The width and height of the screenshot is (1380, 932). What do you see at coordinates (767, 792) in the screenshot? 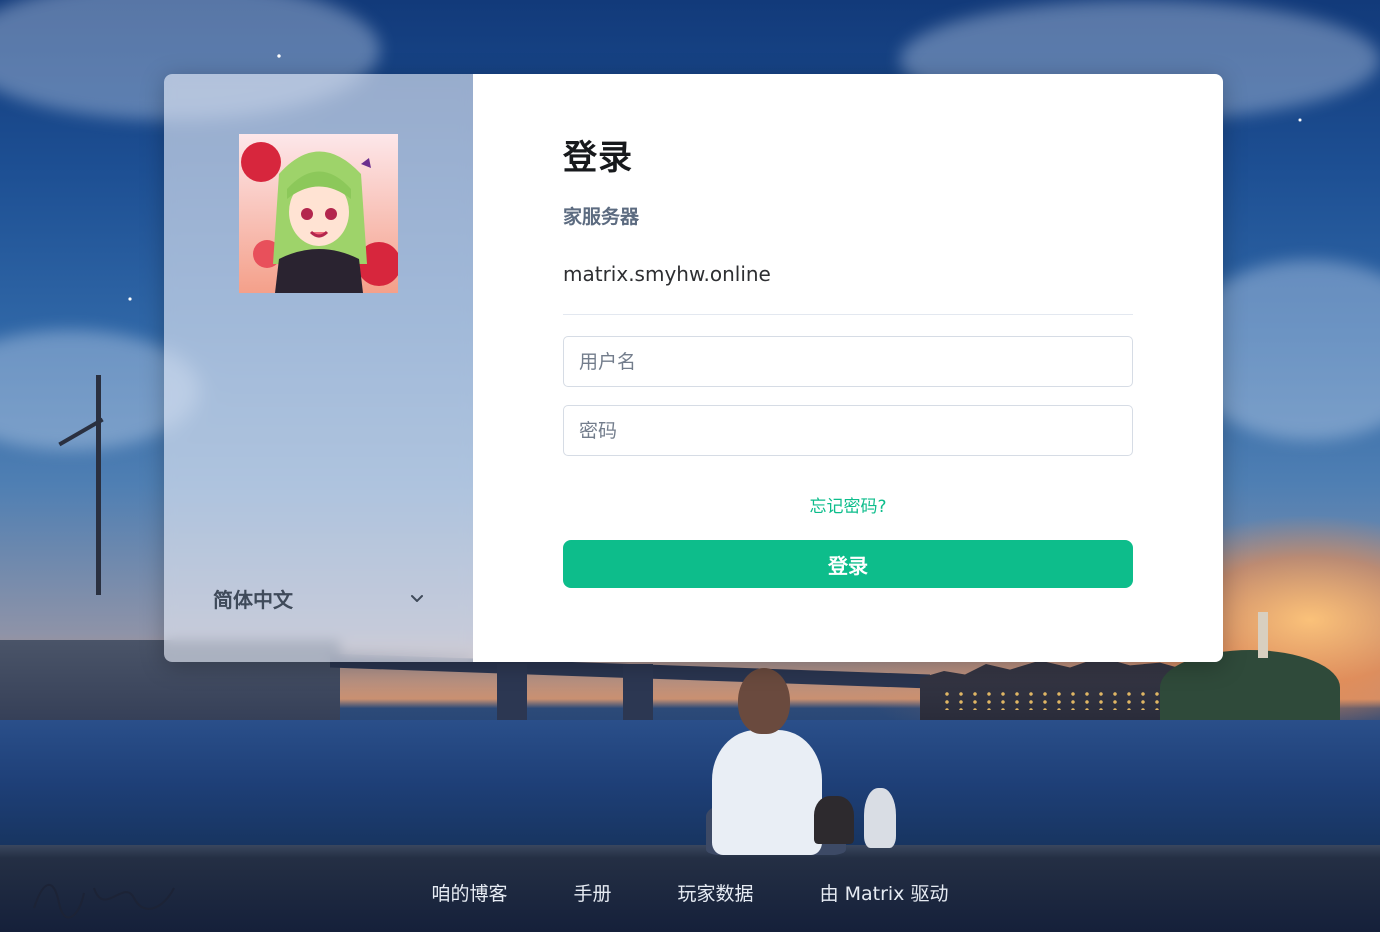
I see `girl-figure` at bounding box center [767, 792].